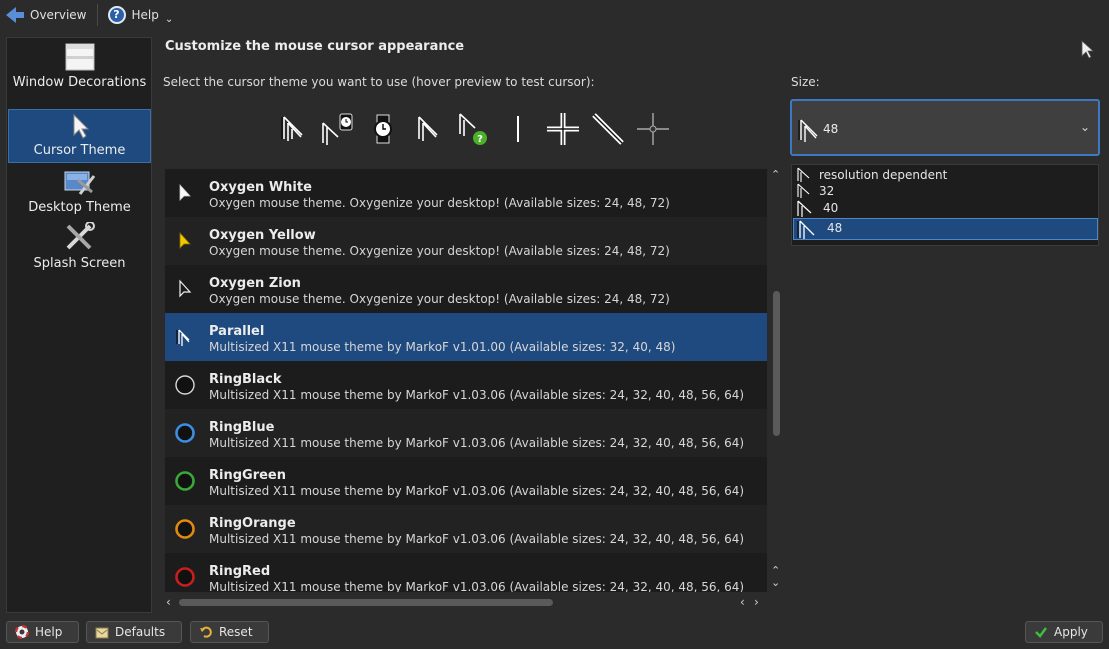 This screenshot has width=1109, height=649. Describe the element at coordinates (807, 231) in the screenshot. I see `size-option-cursor-icon` at that location.